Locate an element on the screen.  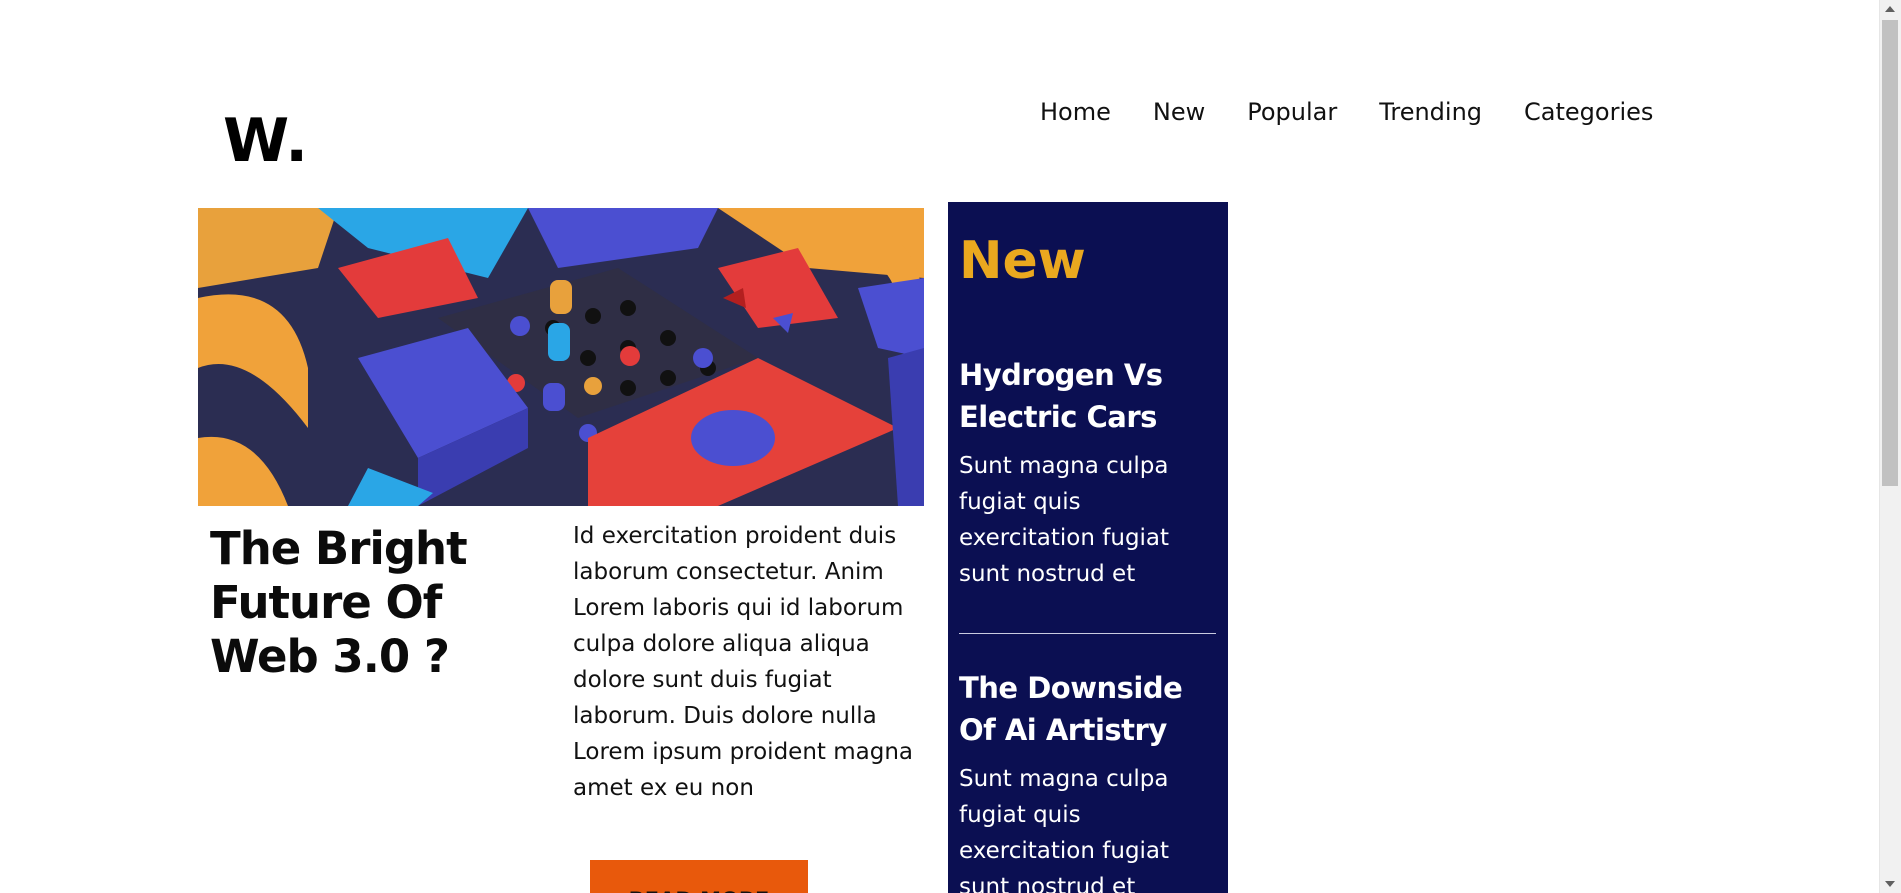
featured-image is located at coordinates (561, 357).